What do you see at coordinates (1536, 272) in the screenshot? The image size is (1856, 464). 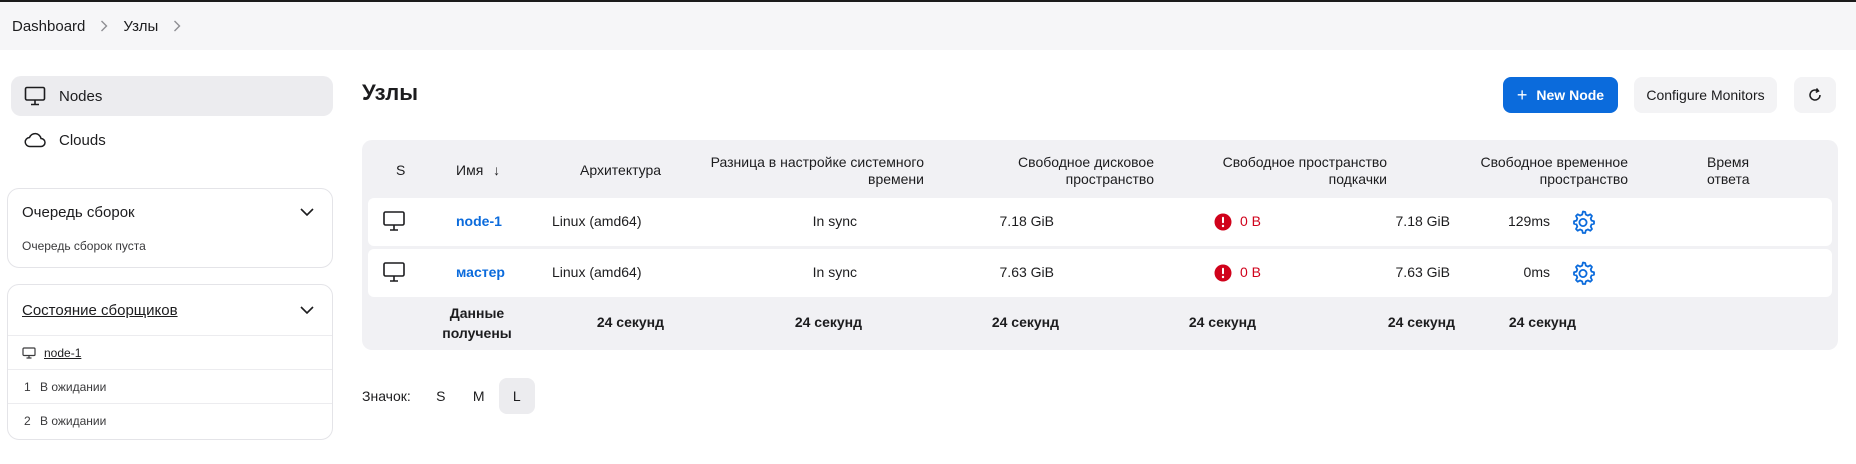 I see `response-value: 0ms` at bounding box center [1536, 272].